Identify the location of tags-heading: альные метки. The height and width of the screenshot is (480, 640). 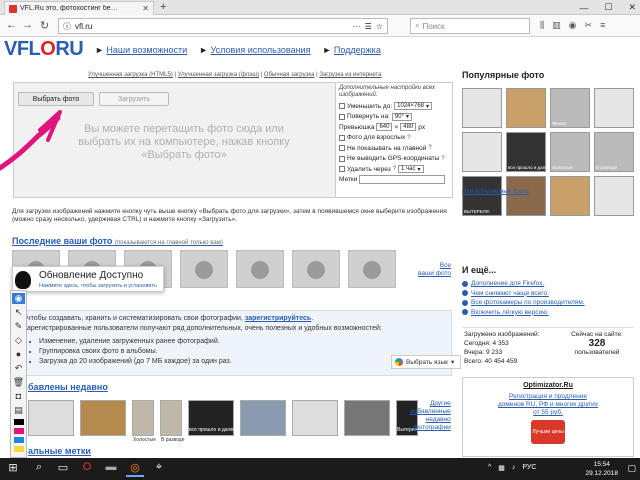
(59, 451).